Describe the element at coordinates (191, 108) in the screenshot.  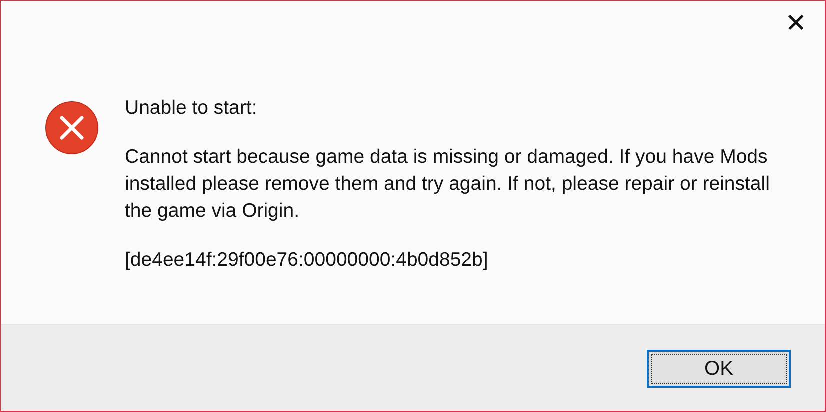
I see `message-heading: Unable to start:` at that location.